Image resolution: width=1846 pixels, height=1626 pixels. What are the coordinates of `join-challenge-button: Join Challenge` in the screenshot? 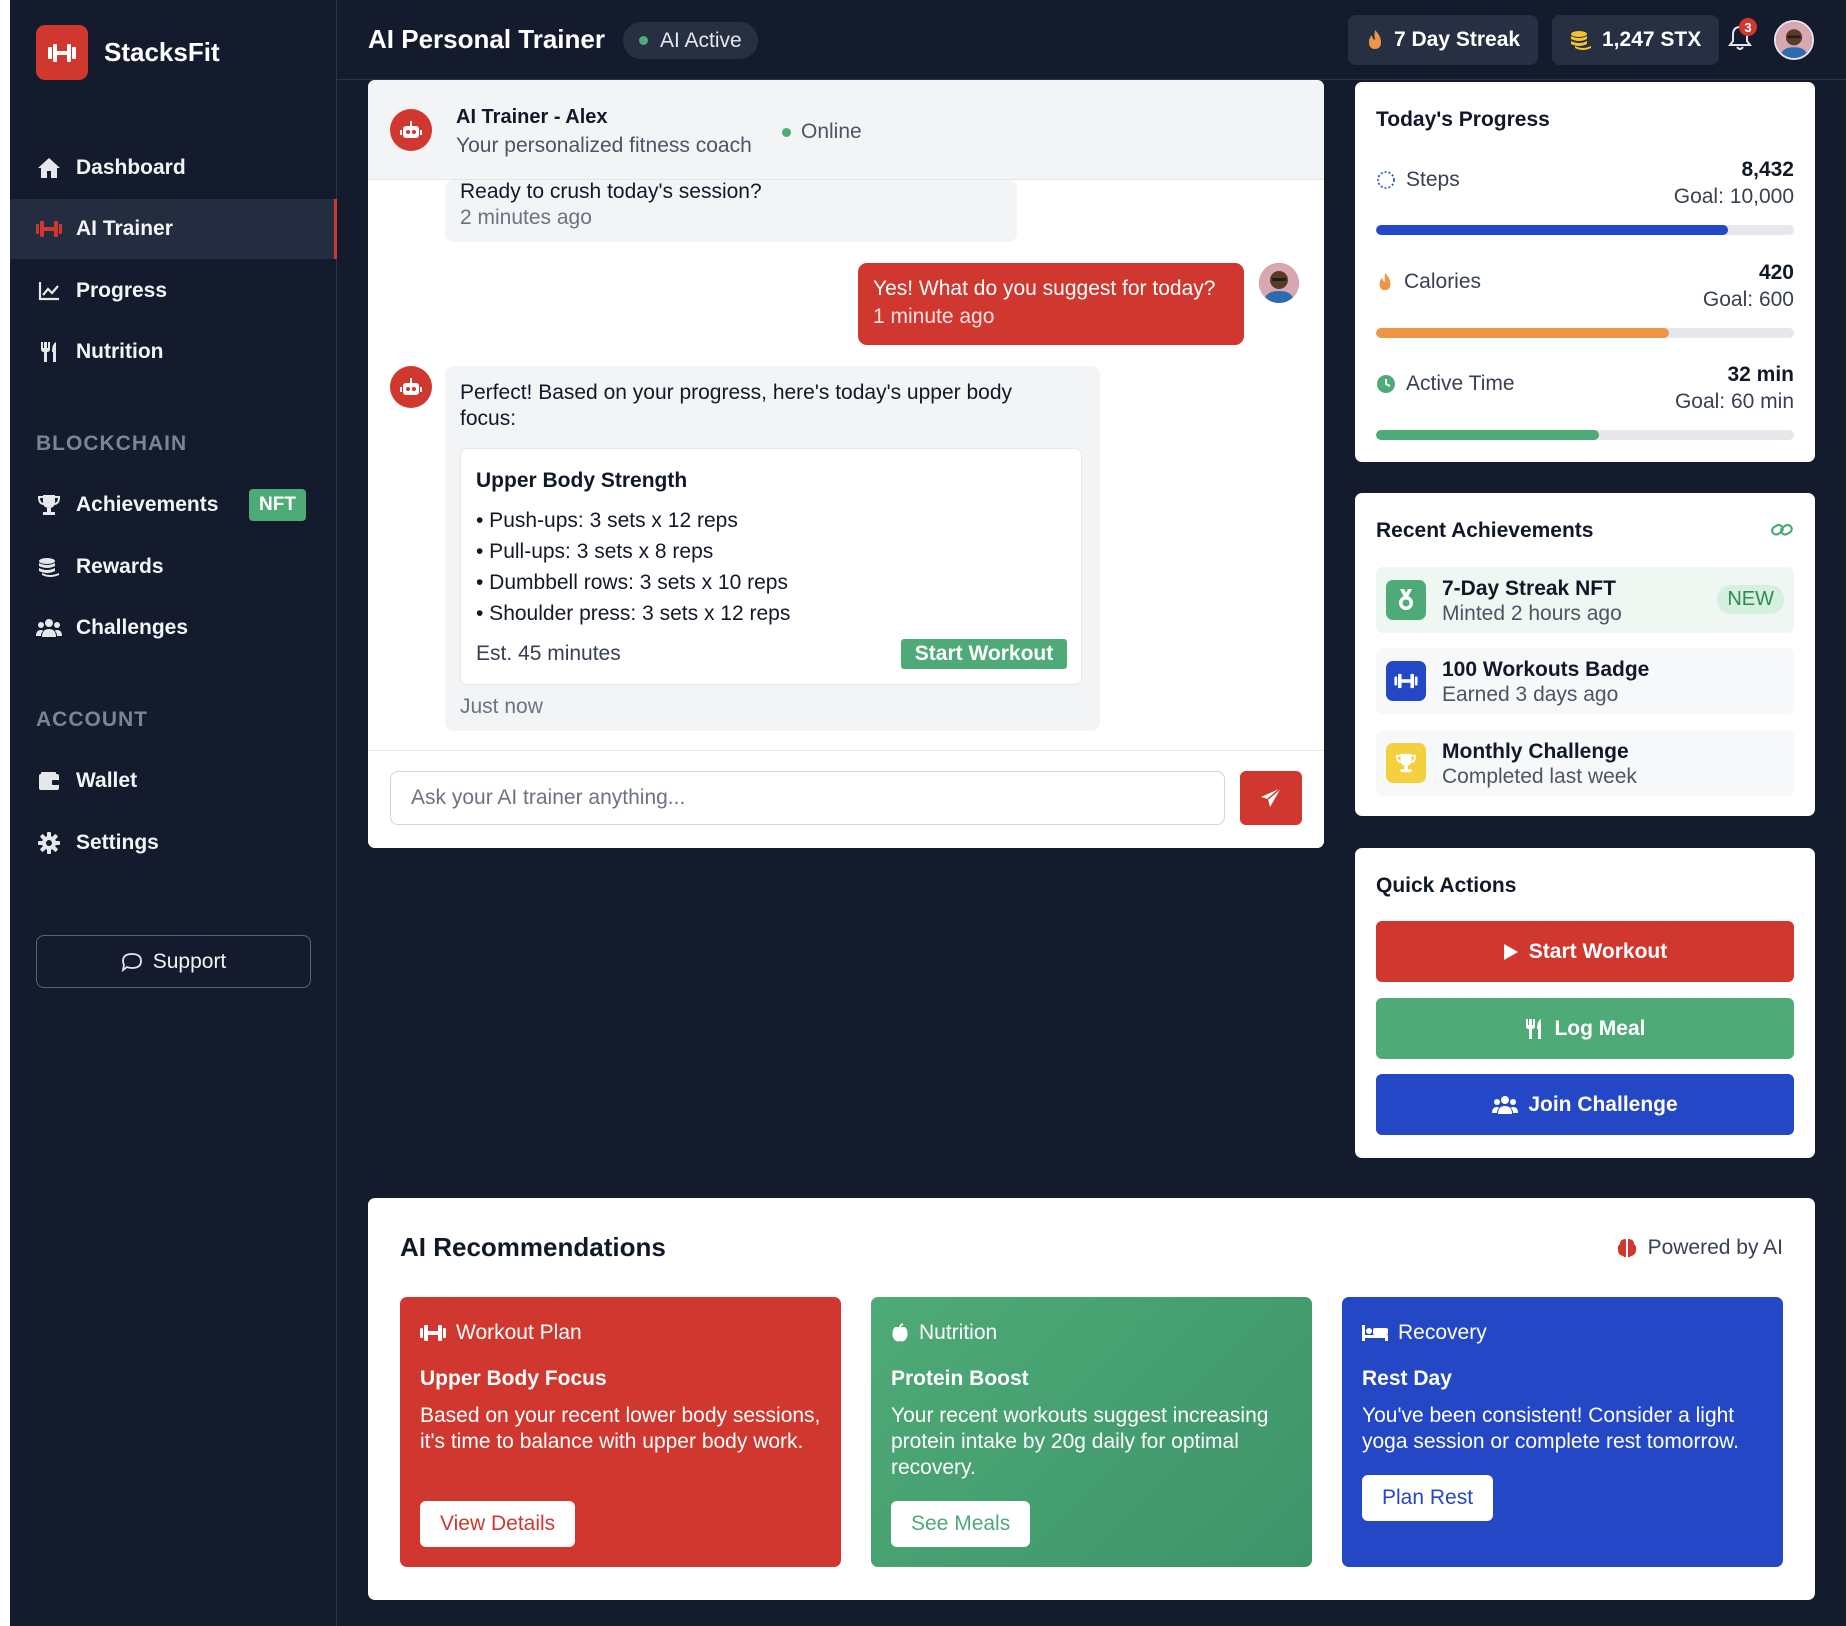 It's located at (1585, 1104).